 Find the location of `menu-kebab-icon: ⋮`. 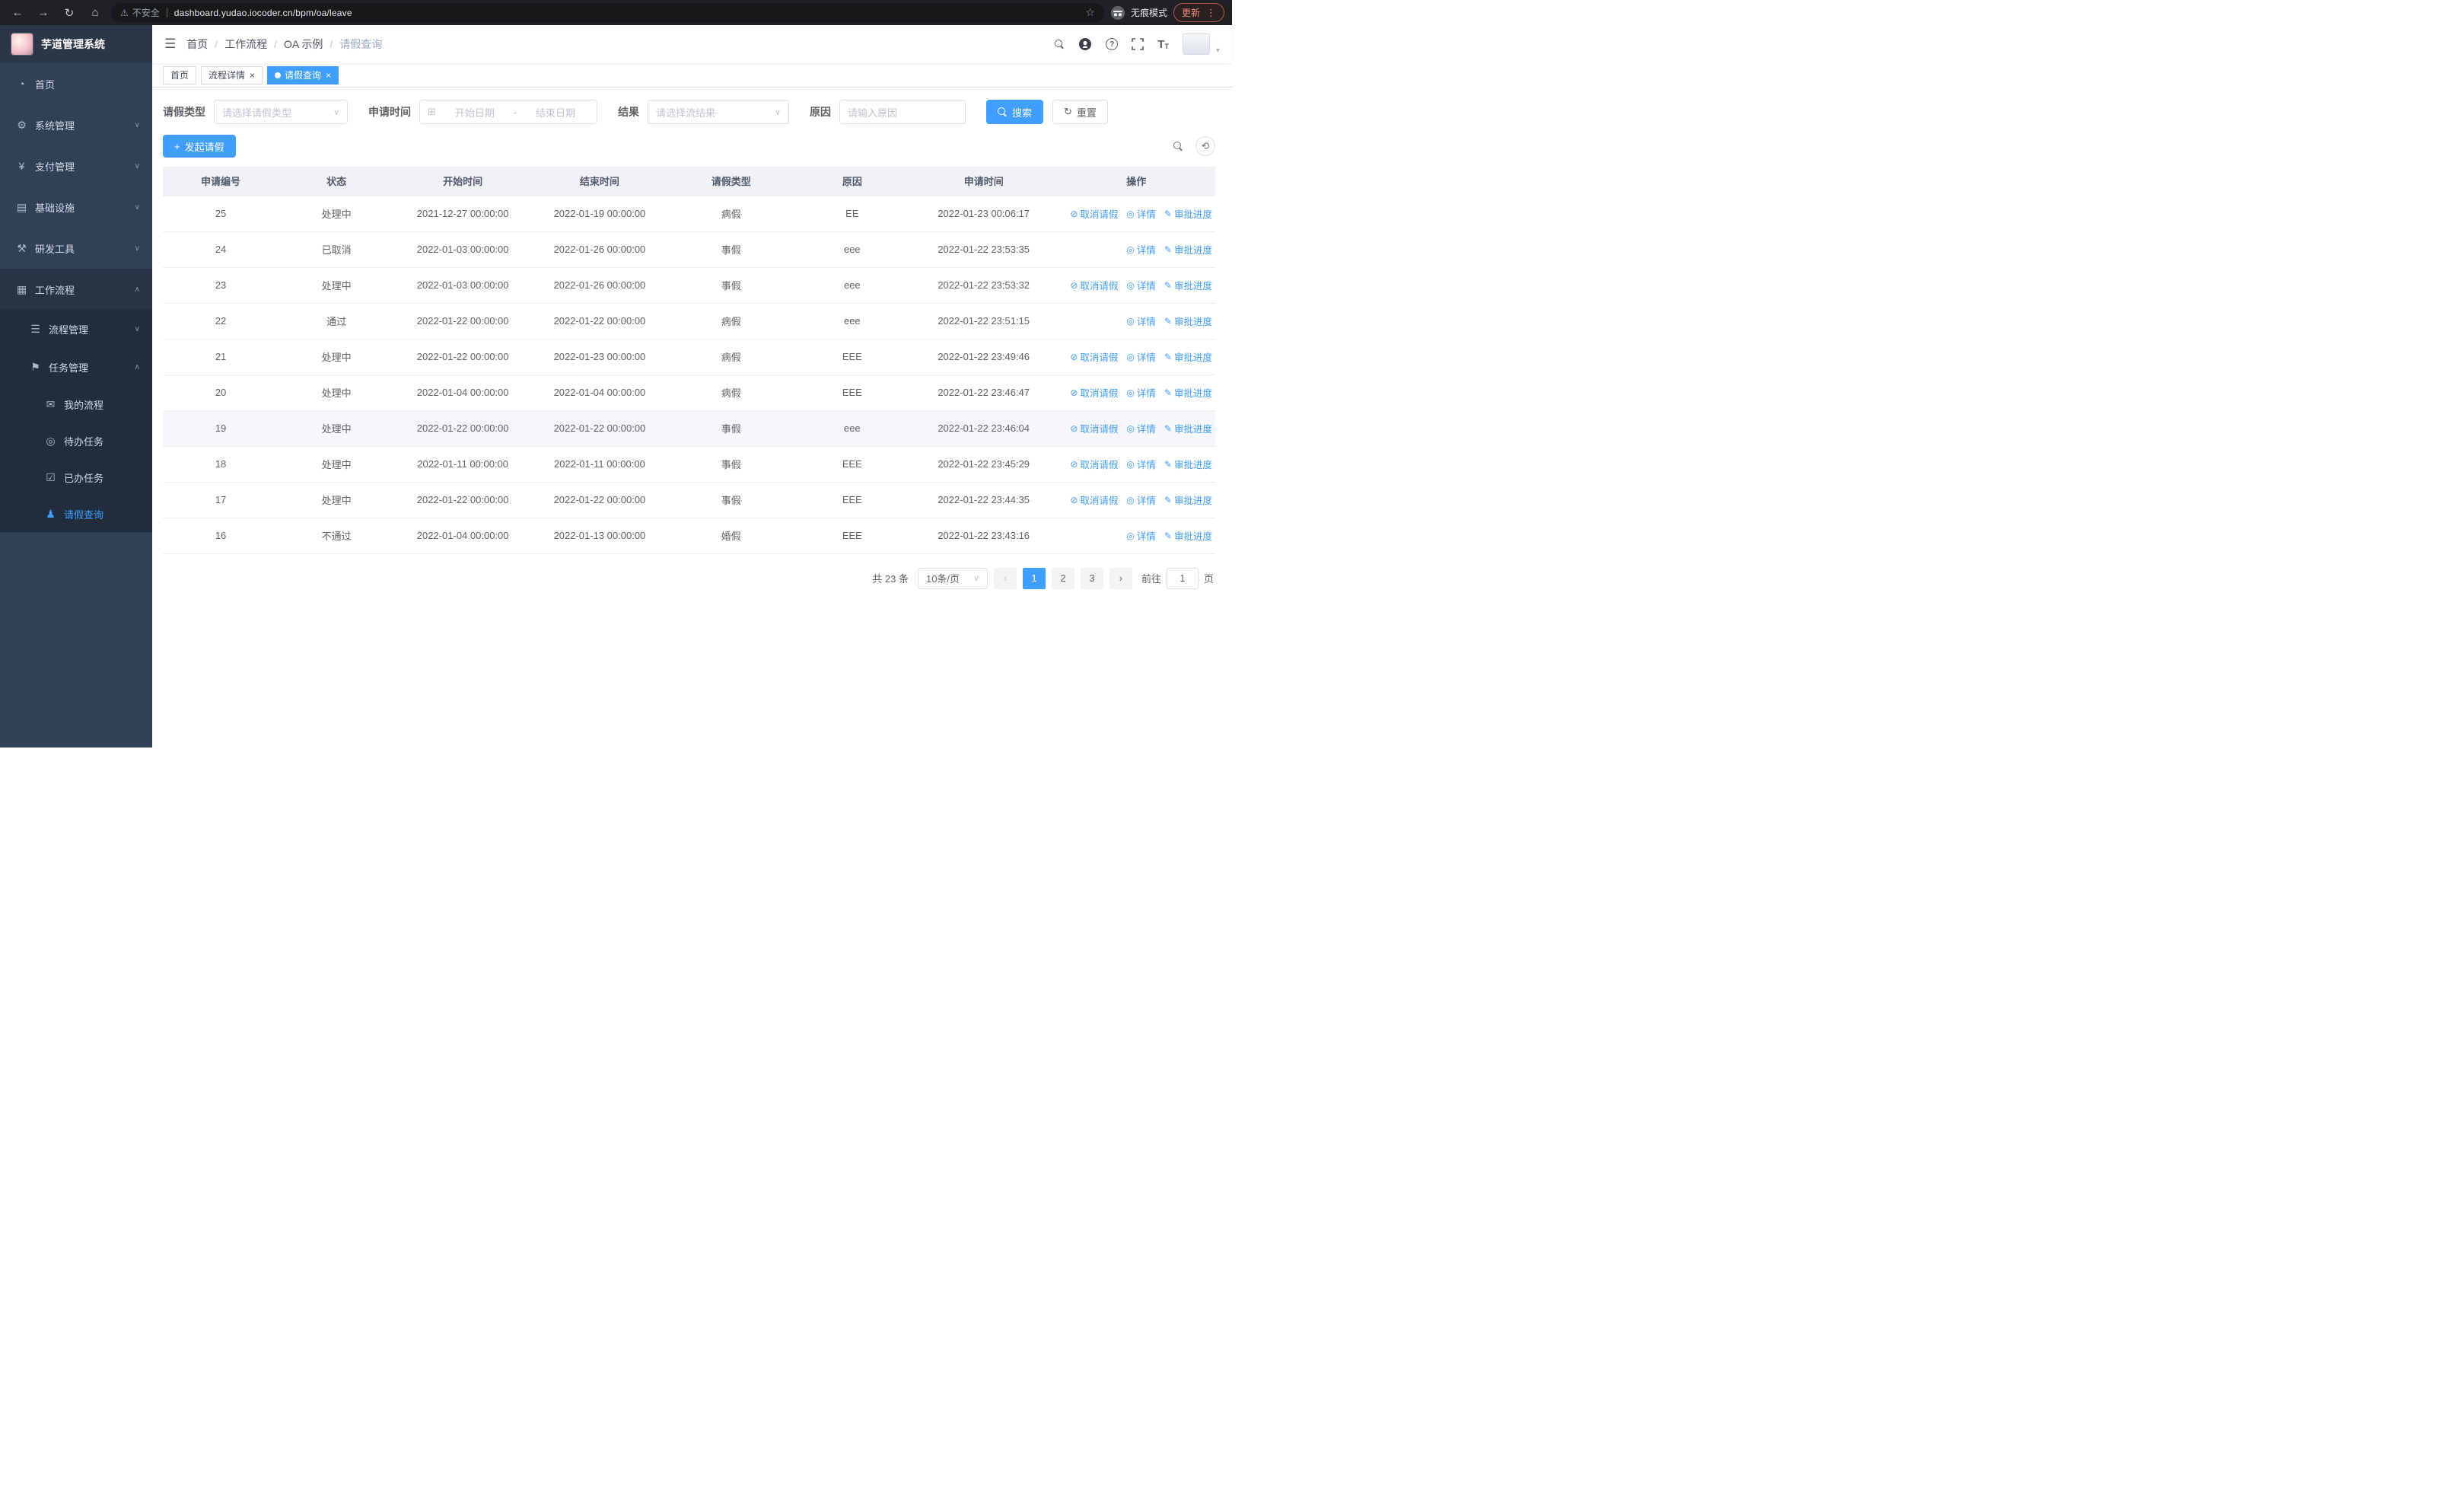

menu-kebab-icon: ⋮ is located at coordinates (1211, 13).